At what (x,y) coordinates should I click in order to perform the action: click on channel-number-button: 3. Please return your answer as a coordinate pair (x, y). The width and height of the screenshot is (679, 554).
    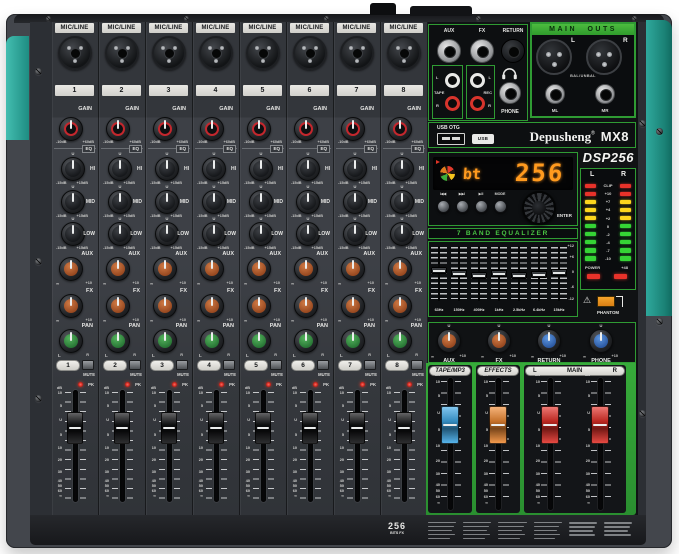
    Looking at the image, I should click on (162, 365).